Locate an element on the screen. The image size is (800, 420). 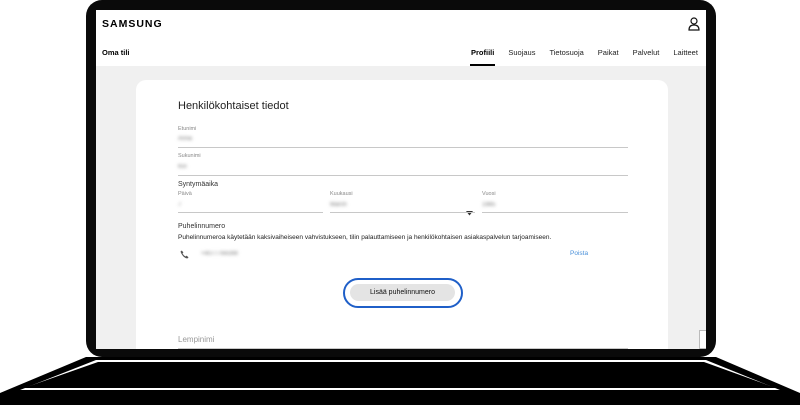
day-field is located at coordinates (250, 212).